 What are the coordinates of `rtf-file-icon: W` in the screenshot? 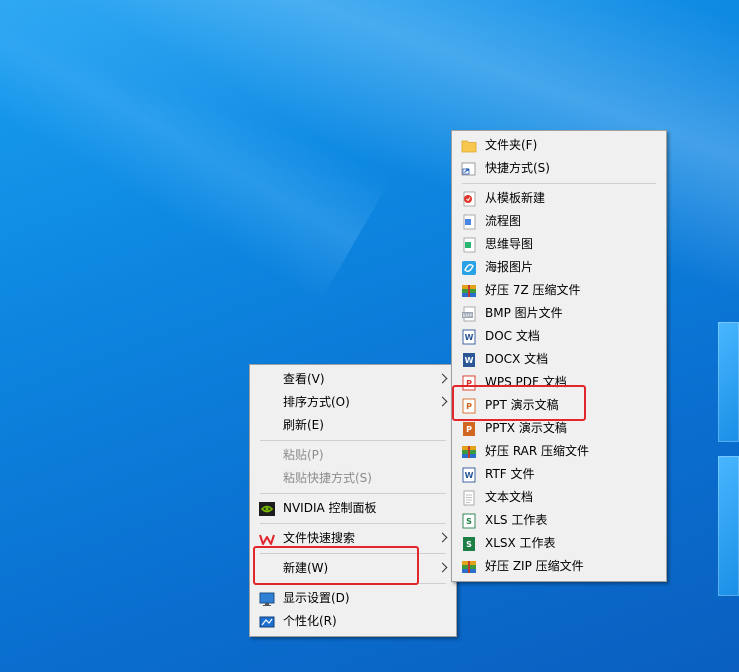 It's located at (469, 475).